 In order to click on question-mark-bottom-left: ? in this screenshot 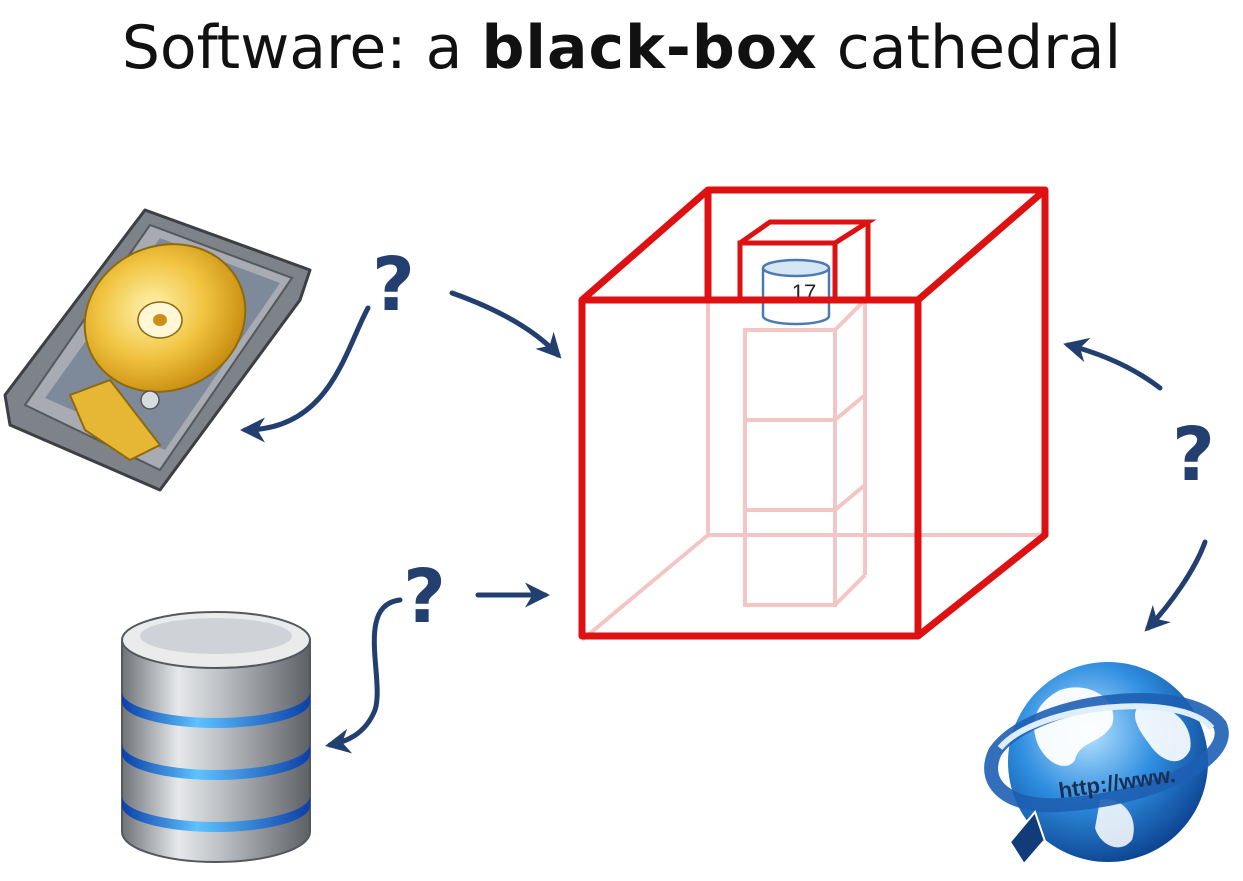, I will do `click(424, 597)`.